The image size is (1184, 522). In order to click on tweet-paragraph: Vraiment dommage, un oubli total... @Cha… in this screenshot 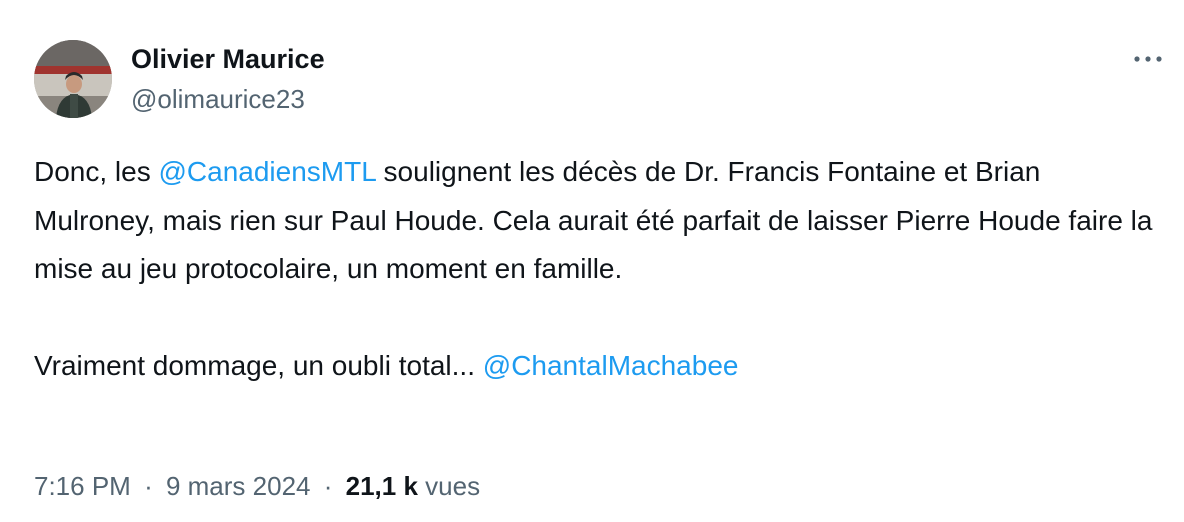, I will do `click(594, 366)`.